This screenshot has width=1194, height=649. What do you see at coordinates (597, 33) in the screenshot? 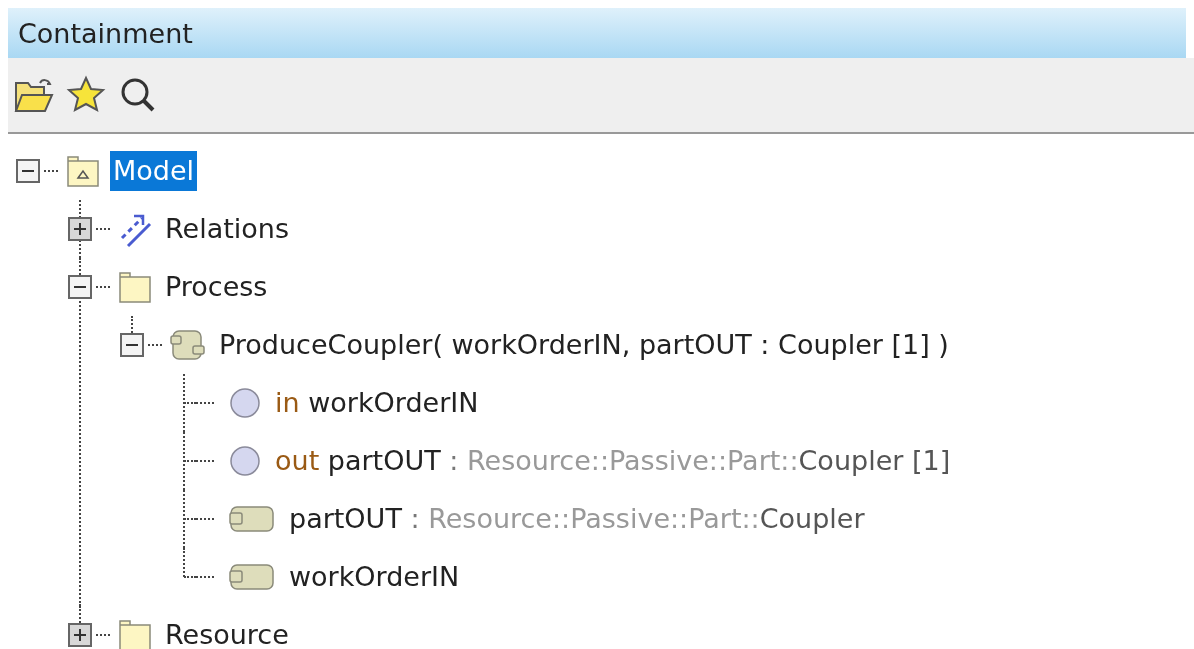
I see `panel-title: Containment` at bounding box center [597, 33].